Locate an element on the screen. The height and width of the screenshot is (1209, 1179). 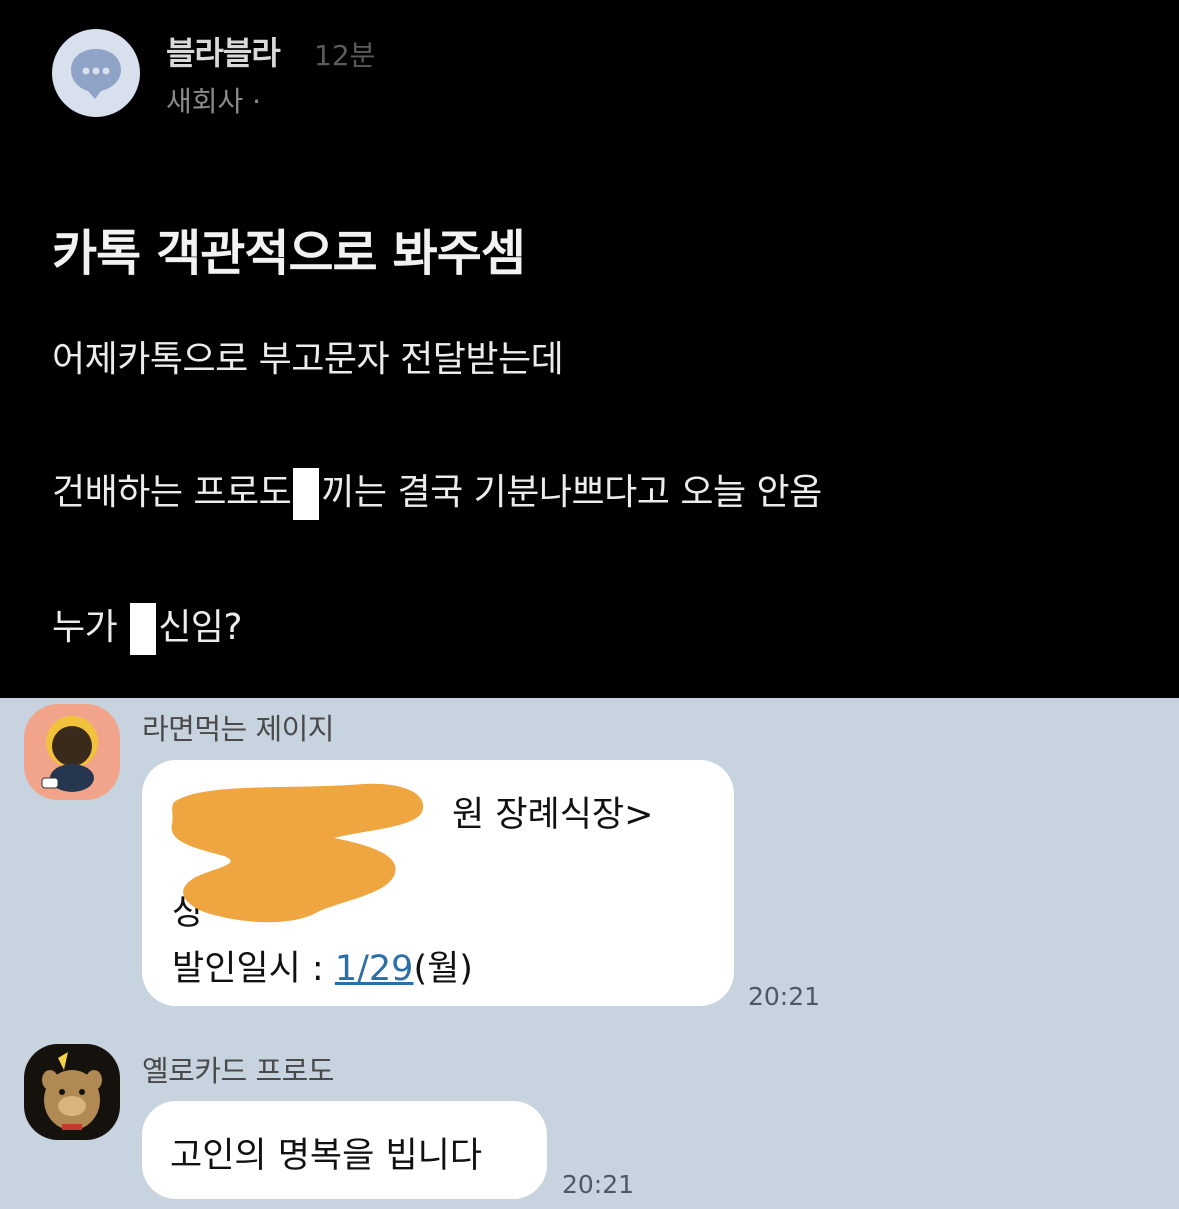
frodo-avatar is located at coordinates (72, 1092).